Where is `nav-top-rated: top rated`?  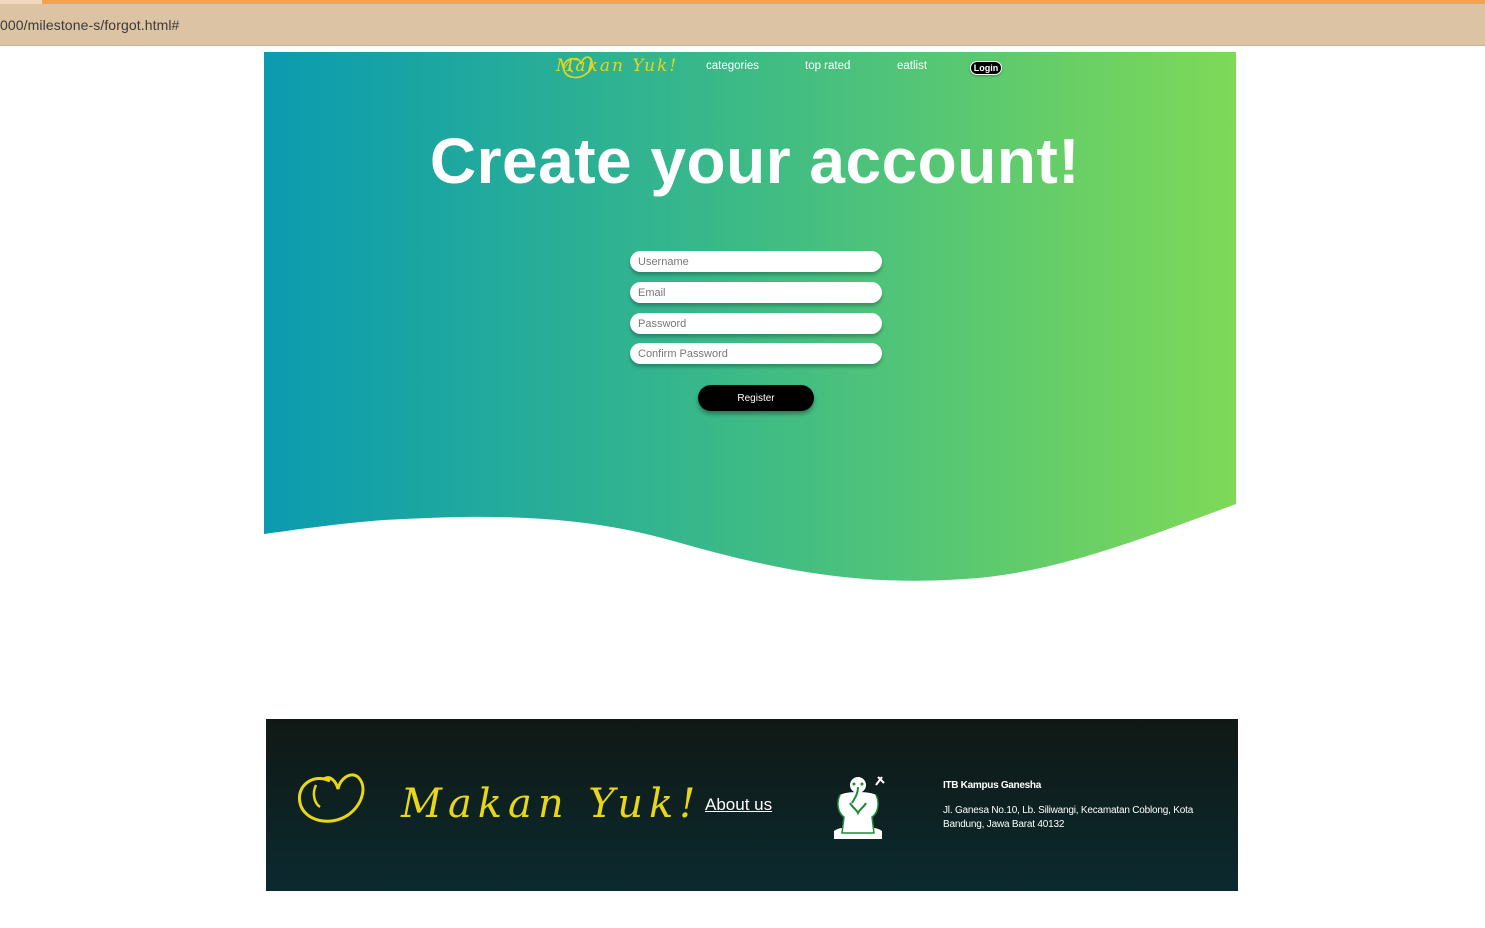
nav-top-rated: top rated is located at coordinates (827, 66).